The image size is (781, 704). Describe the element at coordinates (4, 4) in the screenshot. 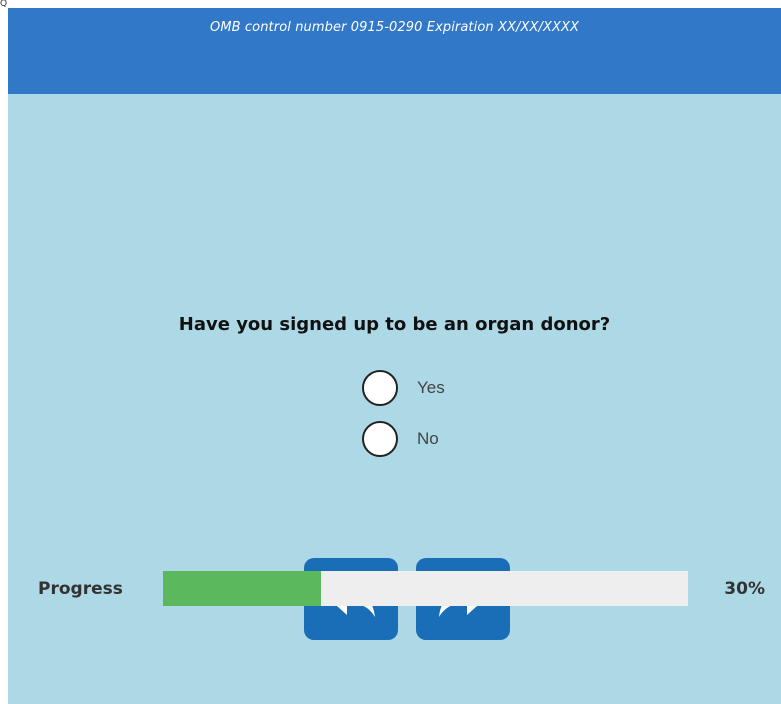

I see `corner-glyph: Q` at that location.